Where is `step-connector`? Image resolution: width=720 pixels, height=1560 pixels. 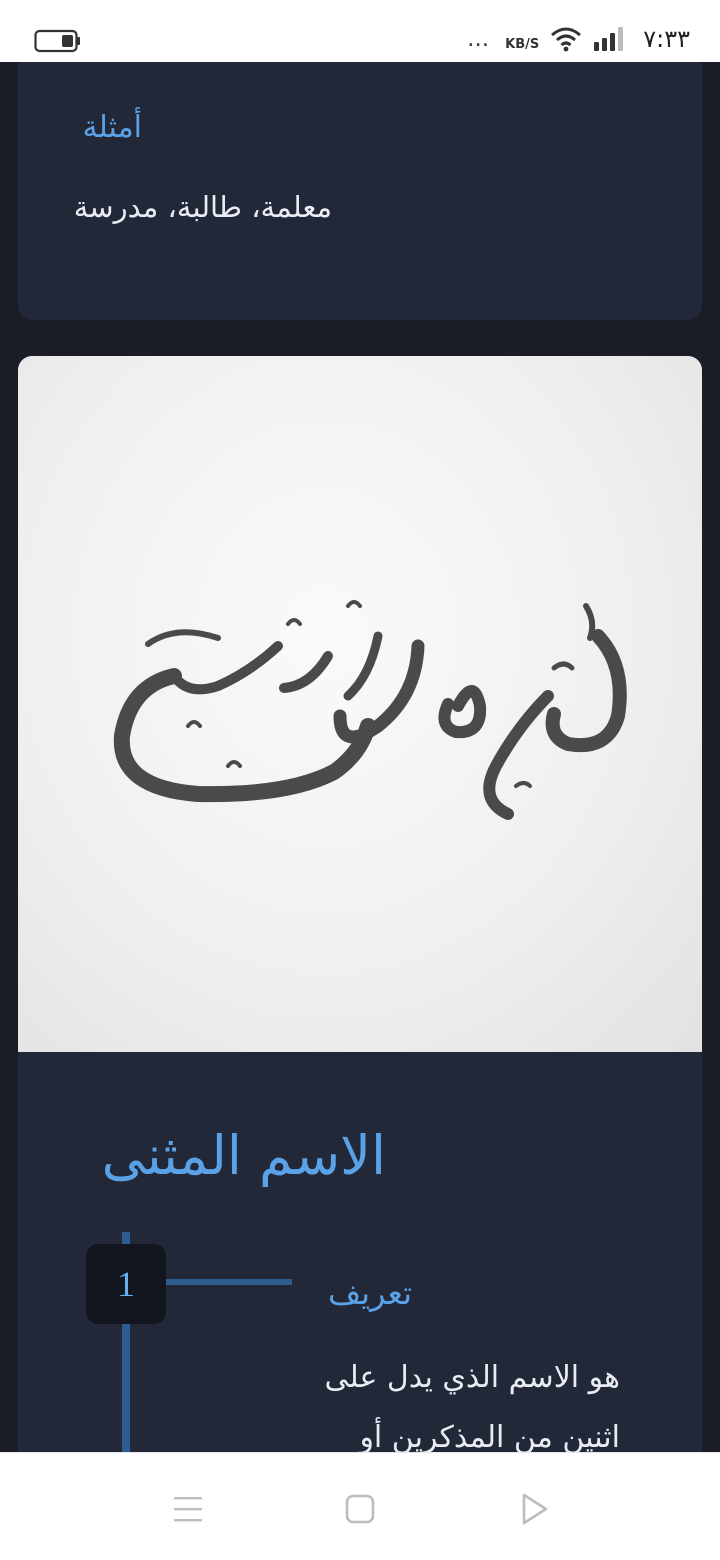 step-connector is located at coordinates (229, 1282).